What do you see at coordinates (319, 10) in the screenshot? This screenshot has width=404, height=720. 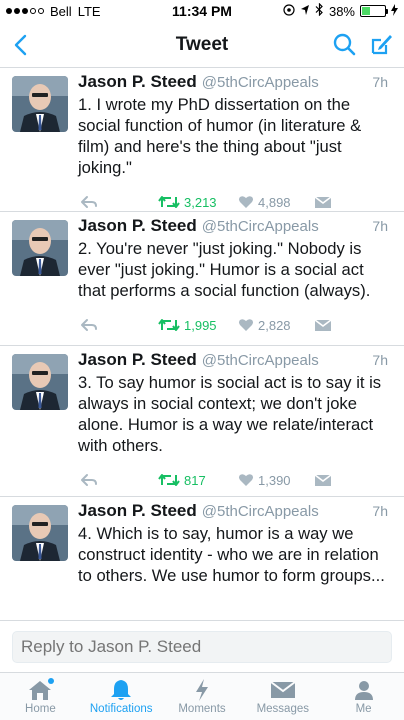 I see `bluetooth-icon` at bounding box center [319, 10].